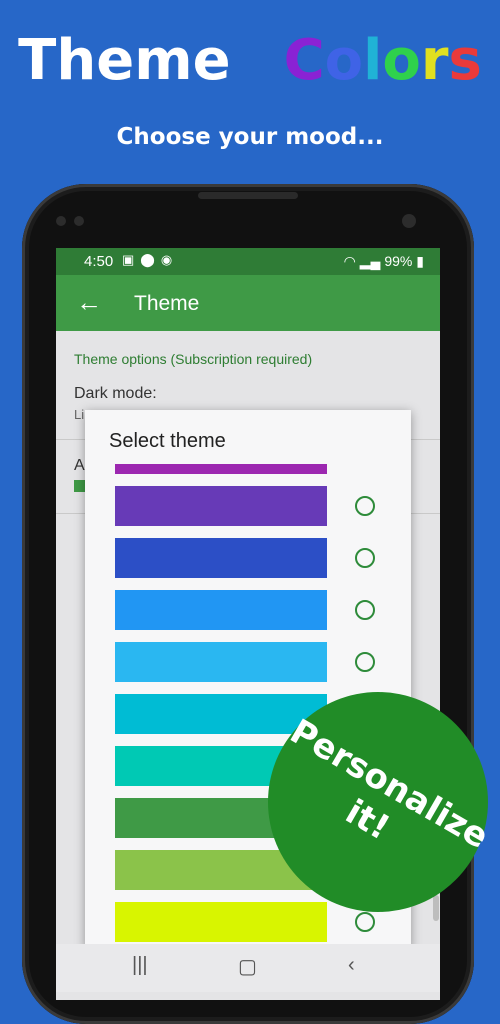 The image size is (500, 1024). Describe the element at coordinates (351, 965) in the screenshot. I see `back-icon: ‹` at that location.